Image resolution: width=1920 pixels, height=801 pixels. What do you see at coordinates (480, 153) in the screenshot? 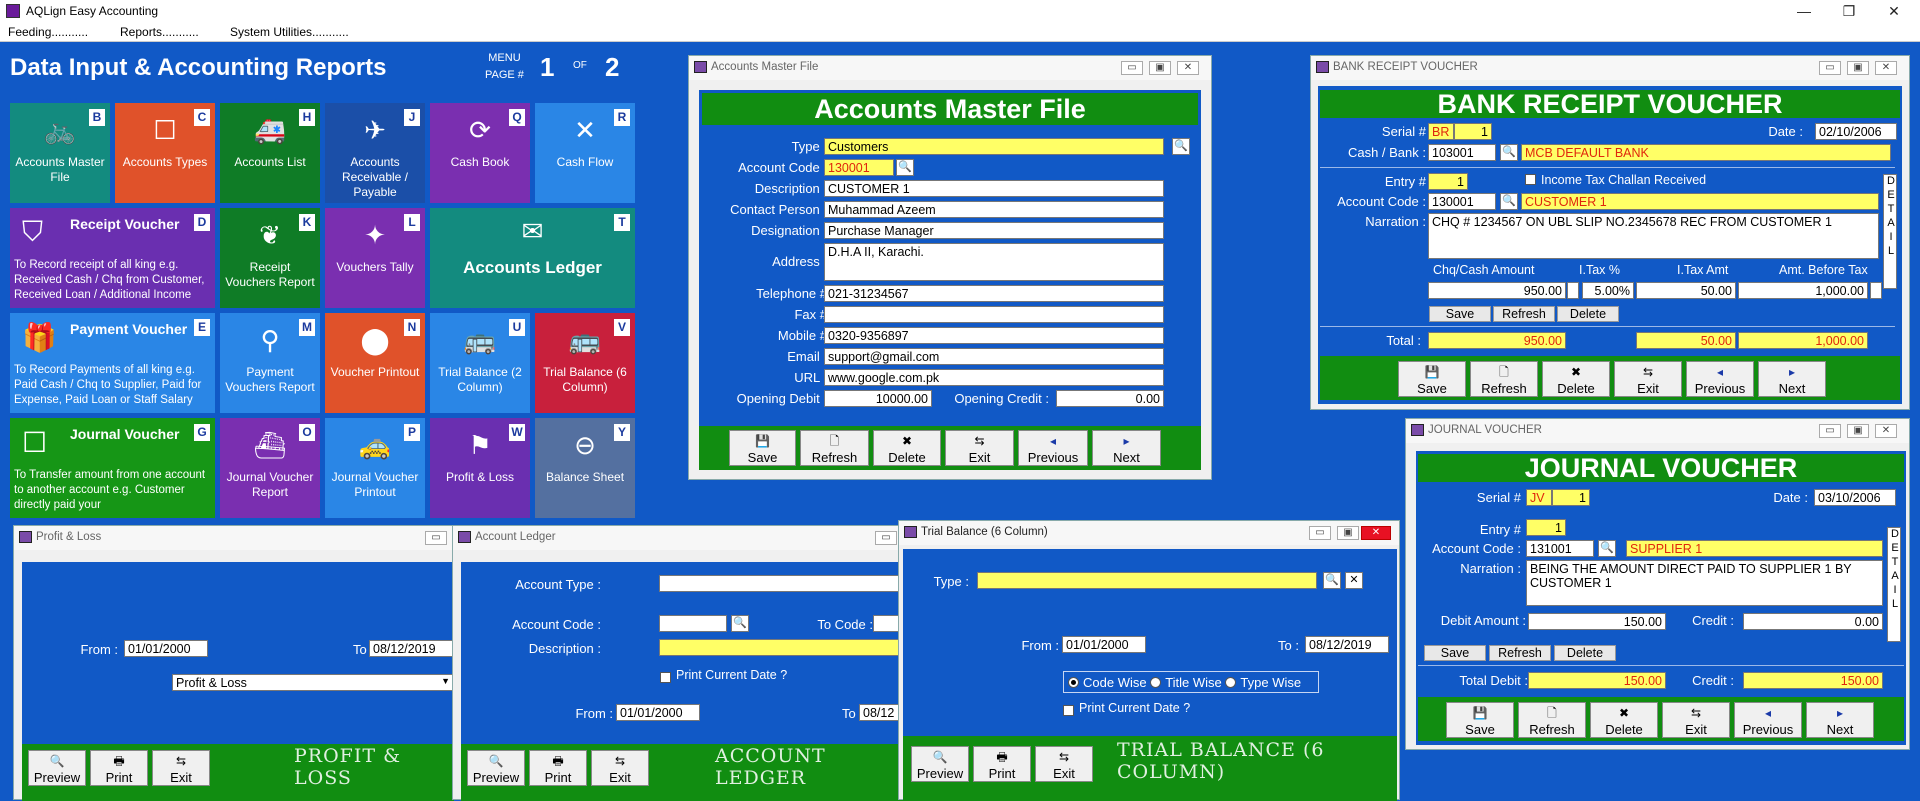
I see `tile-cash-book: Q ⟳ Cash Book` at bounding box center [480, 153].